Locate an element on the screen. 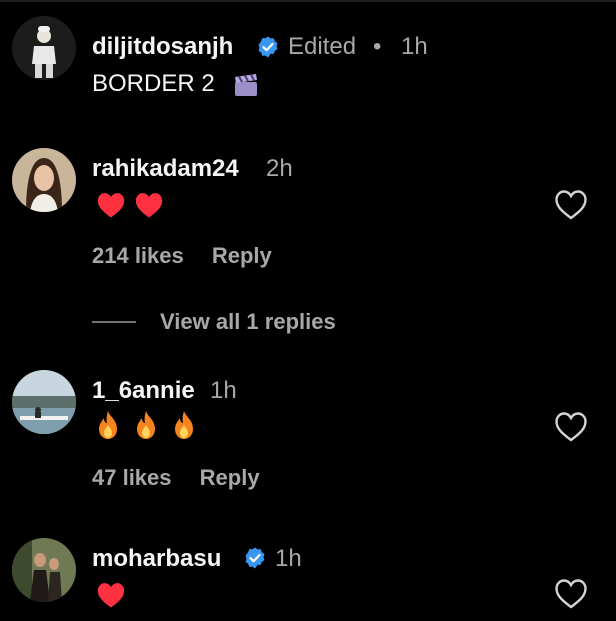 This screenshot has width=616, height=621. top-divider is located at coordinates (308, 1).